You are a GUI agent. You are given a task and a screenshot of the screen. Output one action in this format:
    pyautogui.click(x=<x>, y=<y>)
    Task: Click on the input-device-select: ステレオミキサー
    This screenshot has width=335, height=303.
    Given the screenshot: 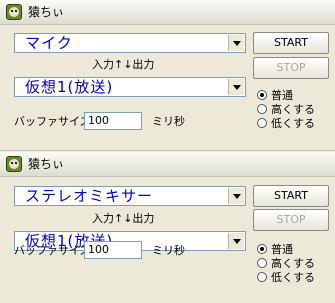 What is the action you would take?
    pyautogui.click(x=130, y=196)
    